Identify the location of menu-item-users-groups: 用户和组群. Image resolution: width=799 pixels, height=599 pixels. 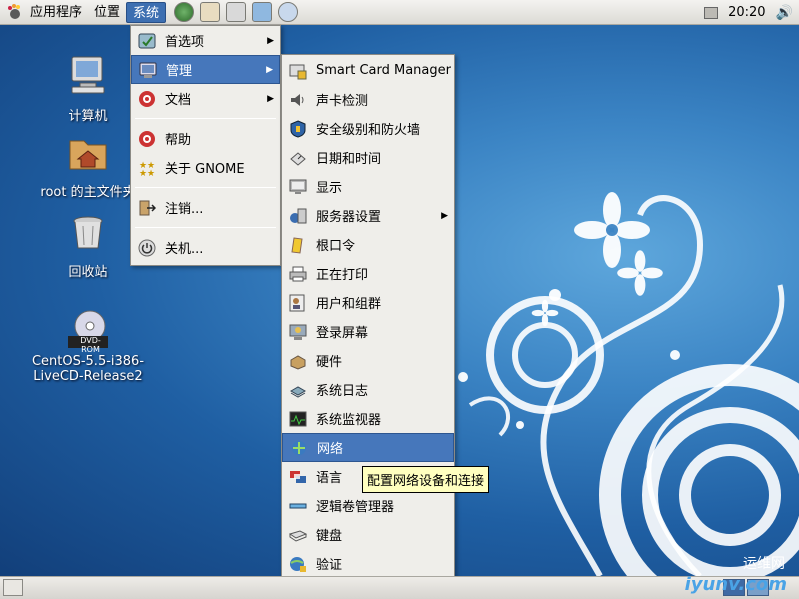
(368, 302).